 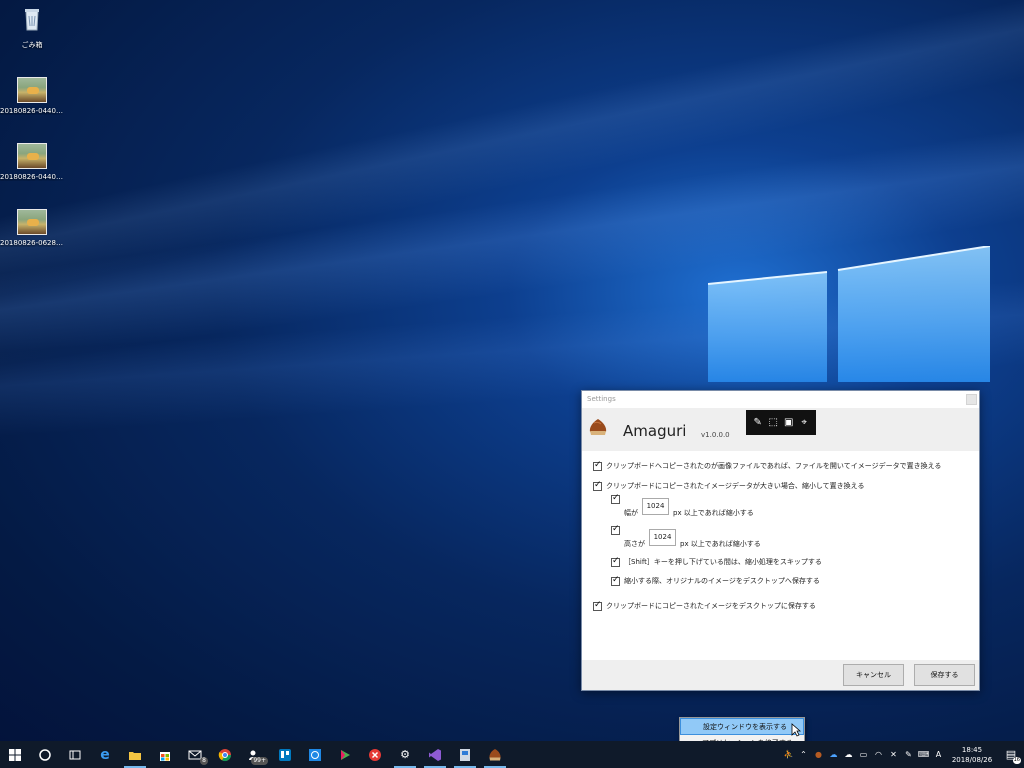 What do you see at coordinates (972, 759) in the screenshot?
I see `clock-date: 2018/08/26` at bounding box center [972, 759].